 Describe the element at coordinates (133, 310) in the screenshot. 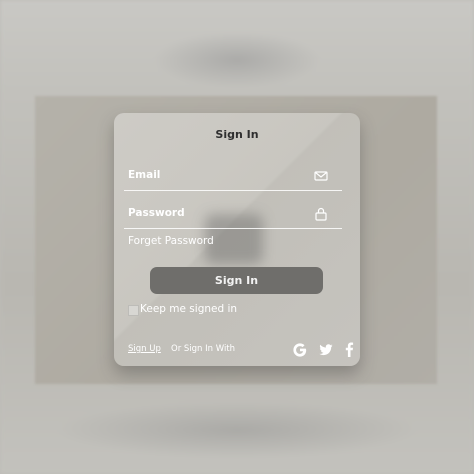

I see `keep-signed-in-checkbox` at that location.